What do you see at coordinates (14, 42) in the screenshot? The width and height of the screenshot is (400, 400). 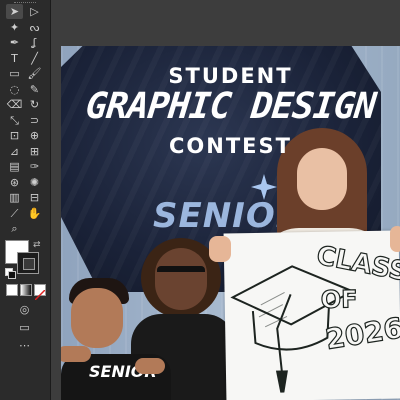 I see `pen-tool-icon: ✒` at bounding box center [14, 42].